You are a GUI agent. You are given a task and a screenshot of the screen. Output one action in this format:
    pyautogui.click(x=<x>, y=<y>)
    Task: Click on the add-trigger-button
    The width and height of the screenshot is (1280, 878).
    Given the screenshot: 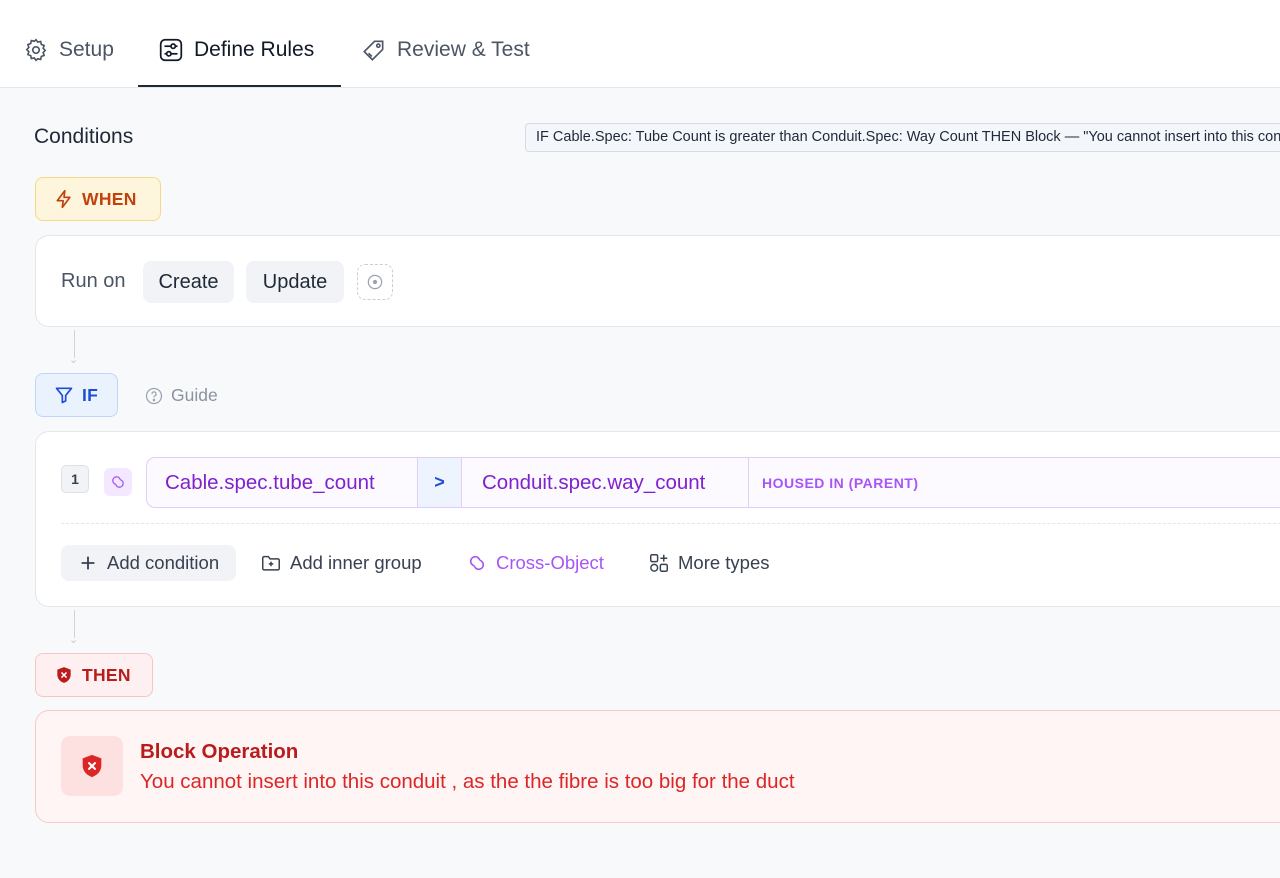 What is the action you would take?
    pyautogui.click(x=375, y=282)
    